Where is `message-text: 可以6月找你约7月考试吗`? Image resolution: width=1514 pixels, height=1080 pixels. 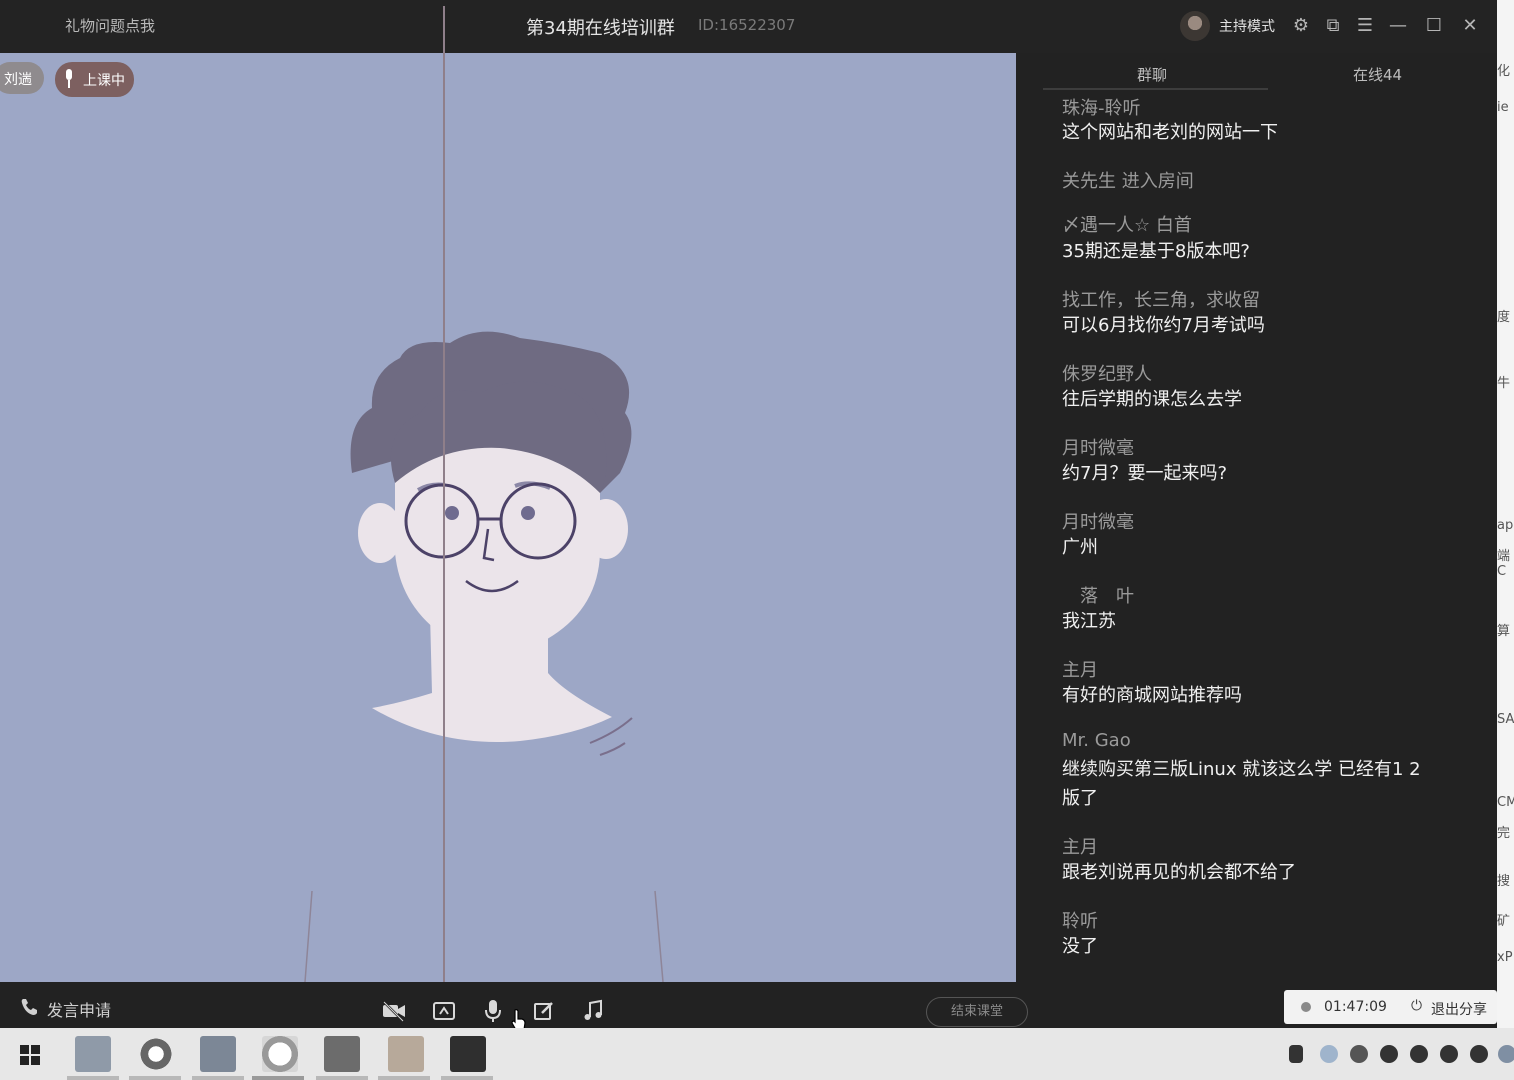
message-text: 可以6月找你约7月考试吗 is located at coordinates (1163, 325).